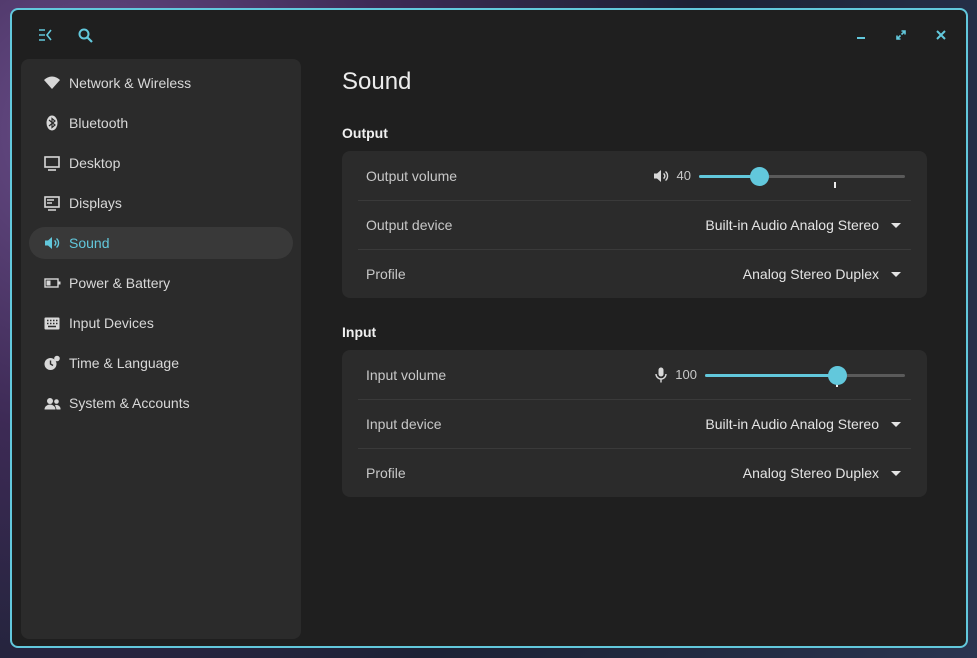  What do you see at coordinates (792, 225) in the screenshot?
I see `output-device-value: Built-in Audio Analog Stereo` at bounding box center [792, 225].